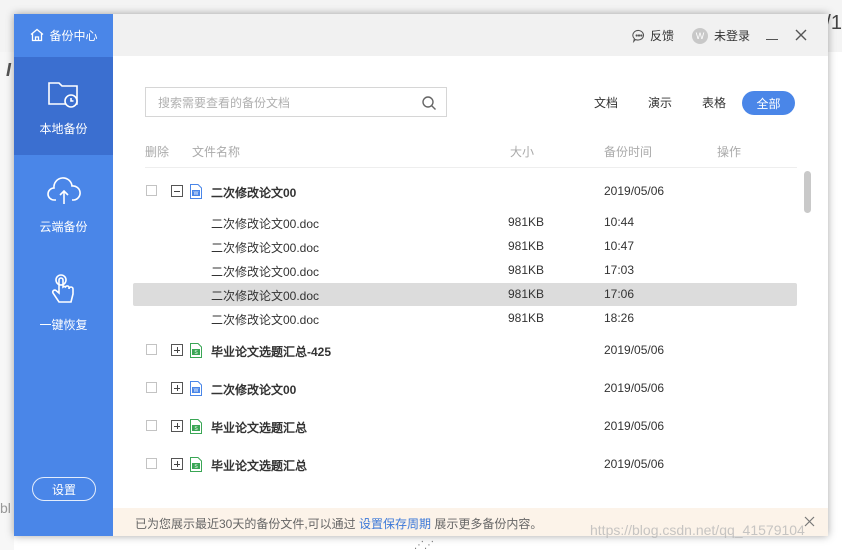  What do you see at coordinates (465, 270) in the screenshot?
I see `file-row: 二次修改论文00.doc 981KB 17:03` at bounding box center [465, 270].